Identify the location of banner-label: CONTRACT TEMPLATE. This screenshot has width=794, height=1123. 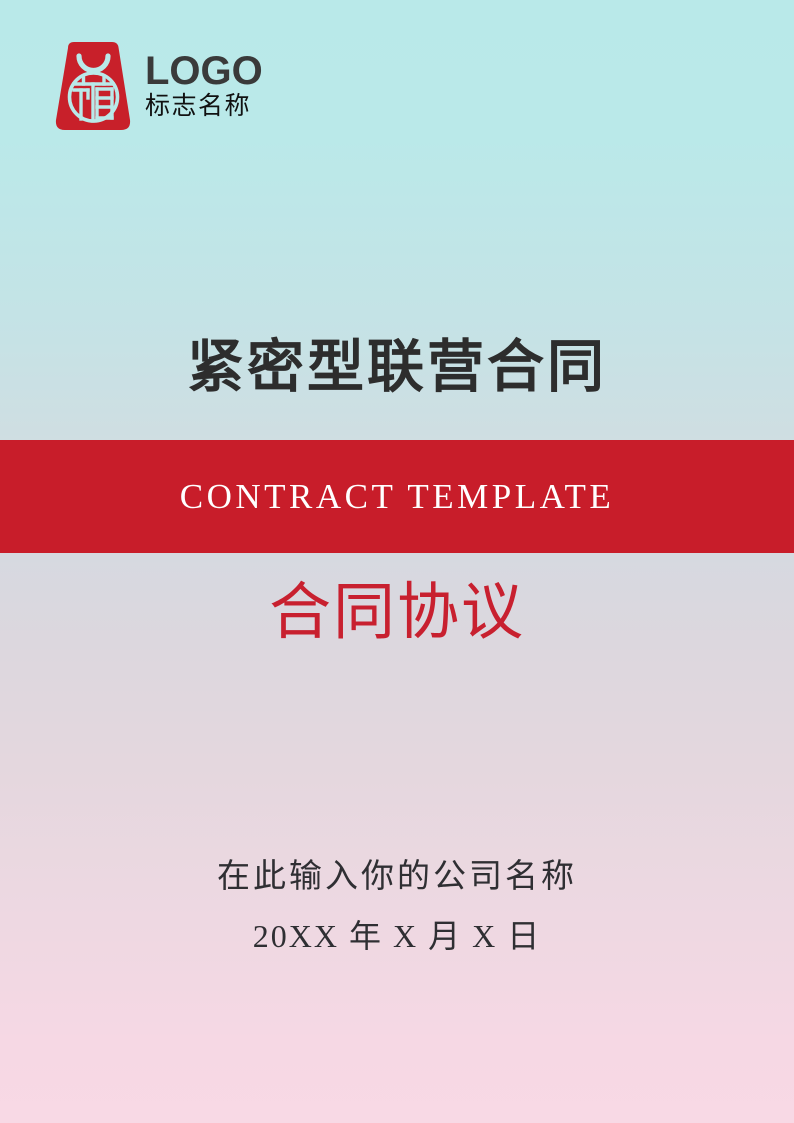
(397, 496).